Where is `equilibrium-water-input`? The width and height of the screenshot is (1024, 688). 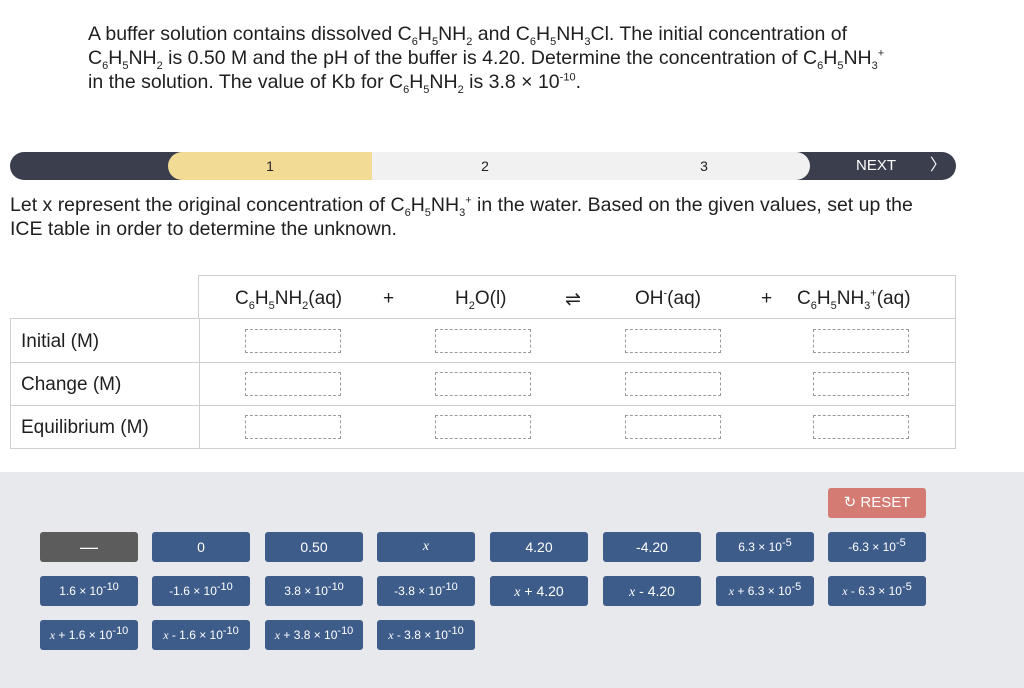
equilibrium-water-input is located at coordinates (483, 427).